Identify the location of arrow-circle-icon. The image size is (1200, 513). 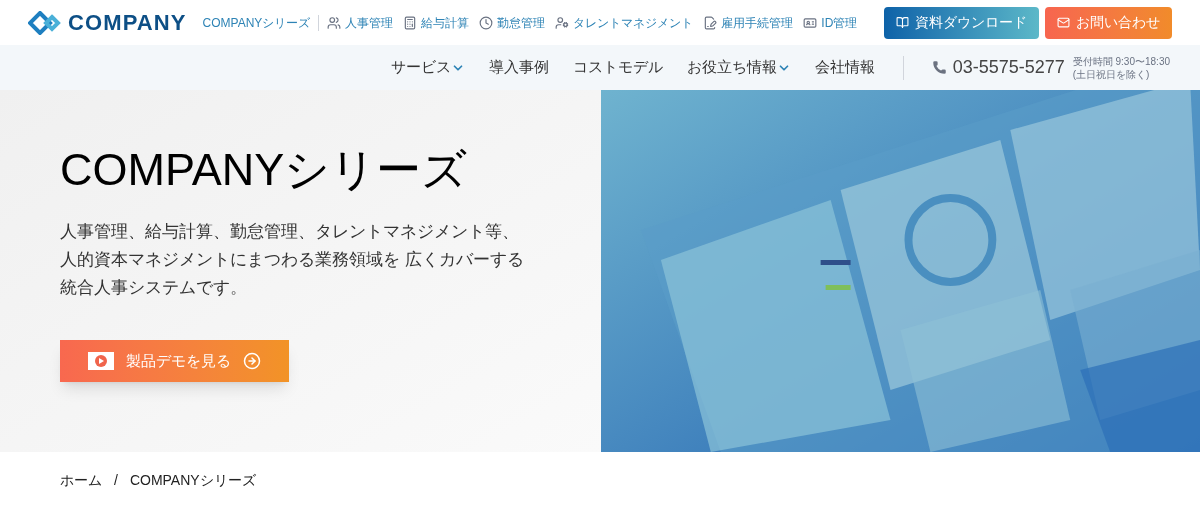
(252, 361).